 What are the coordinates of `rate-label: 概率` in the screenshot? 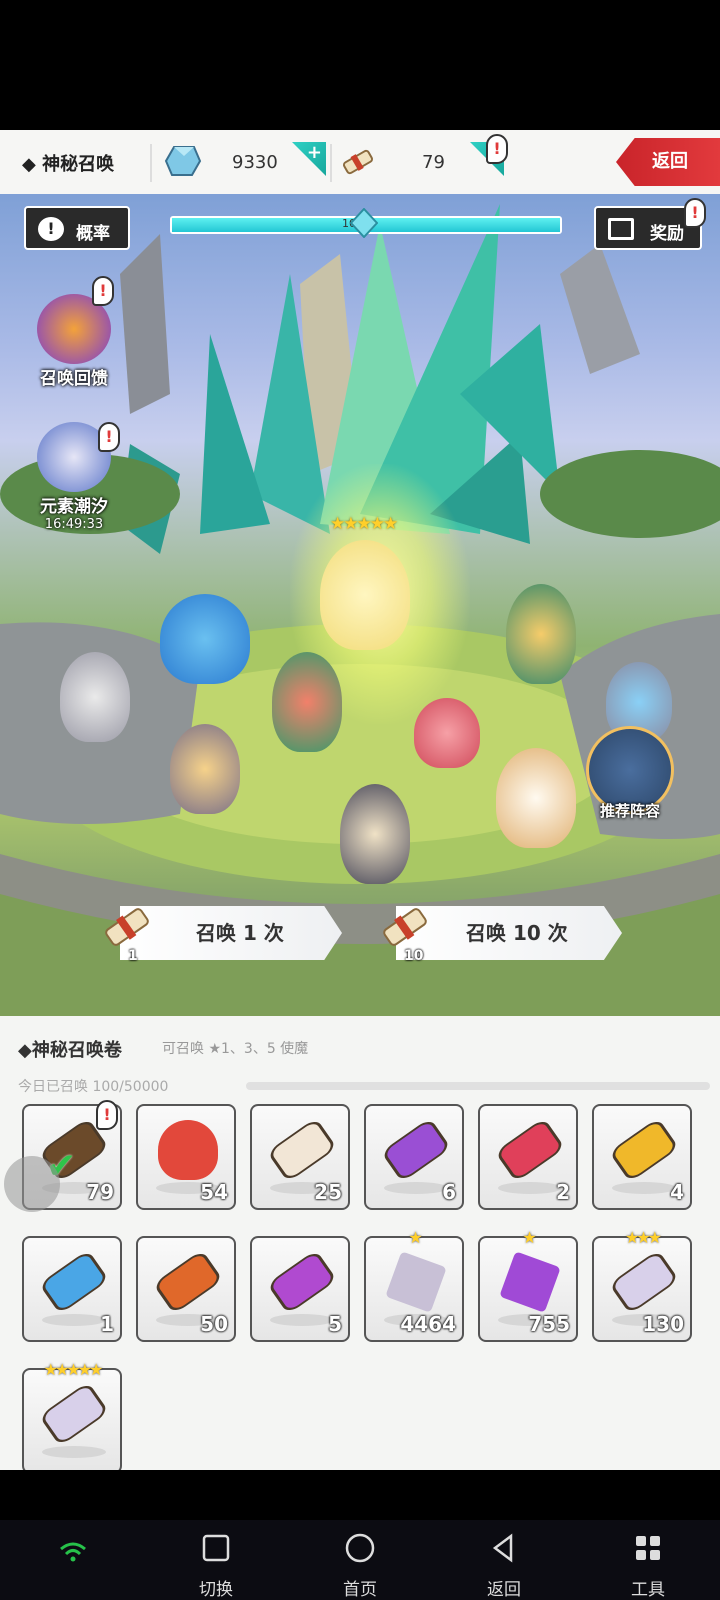 It's located at (93, 234).